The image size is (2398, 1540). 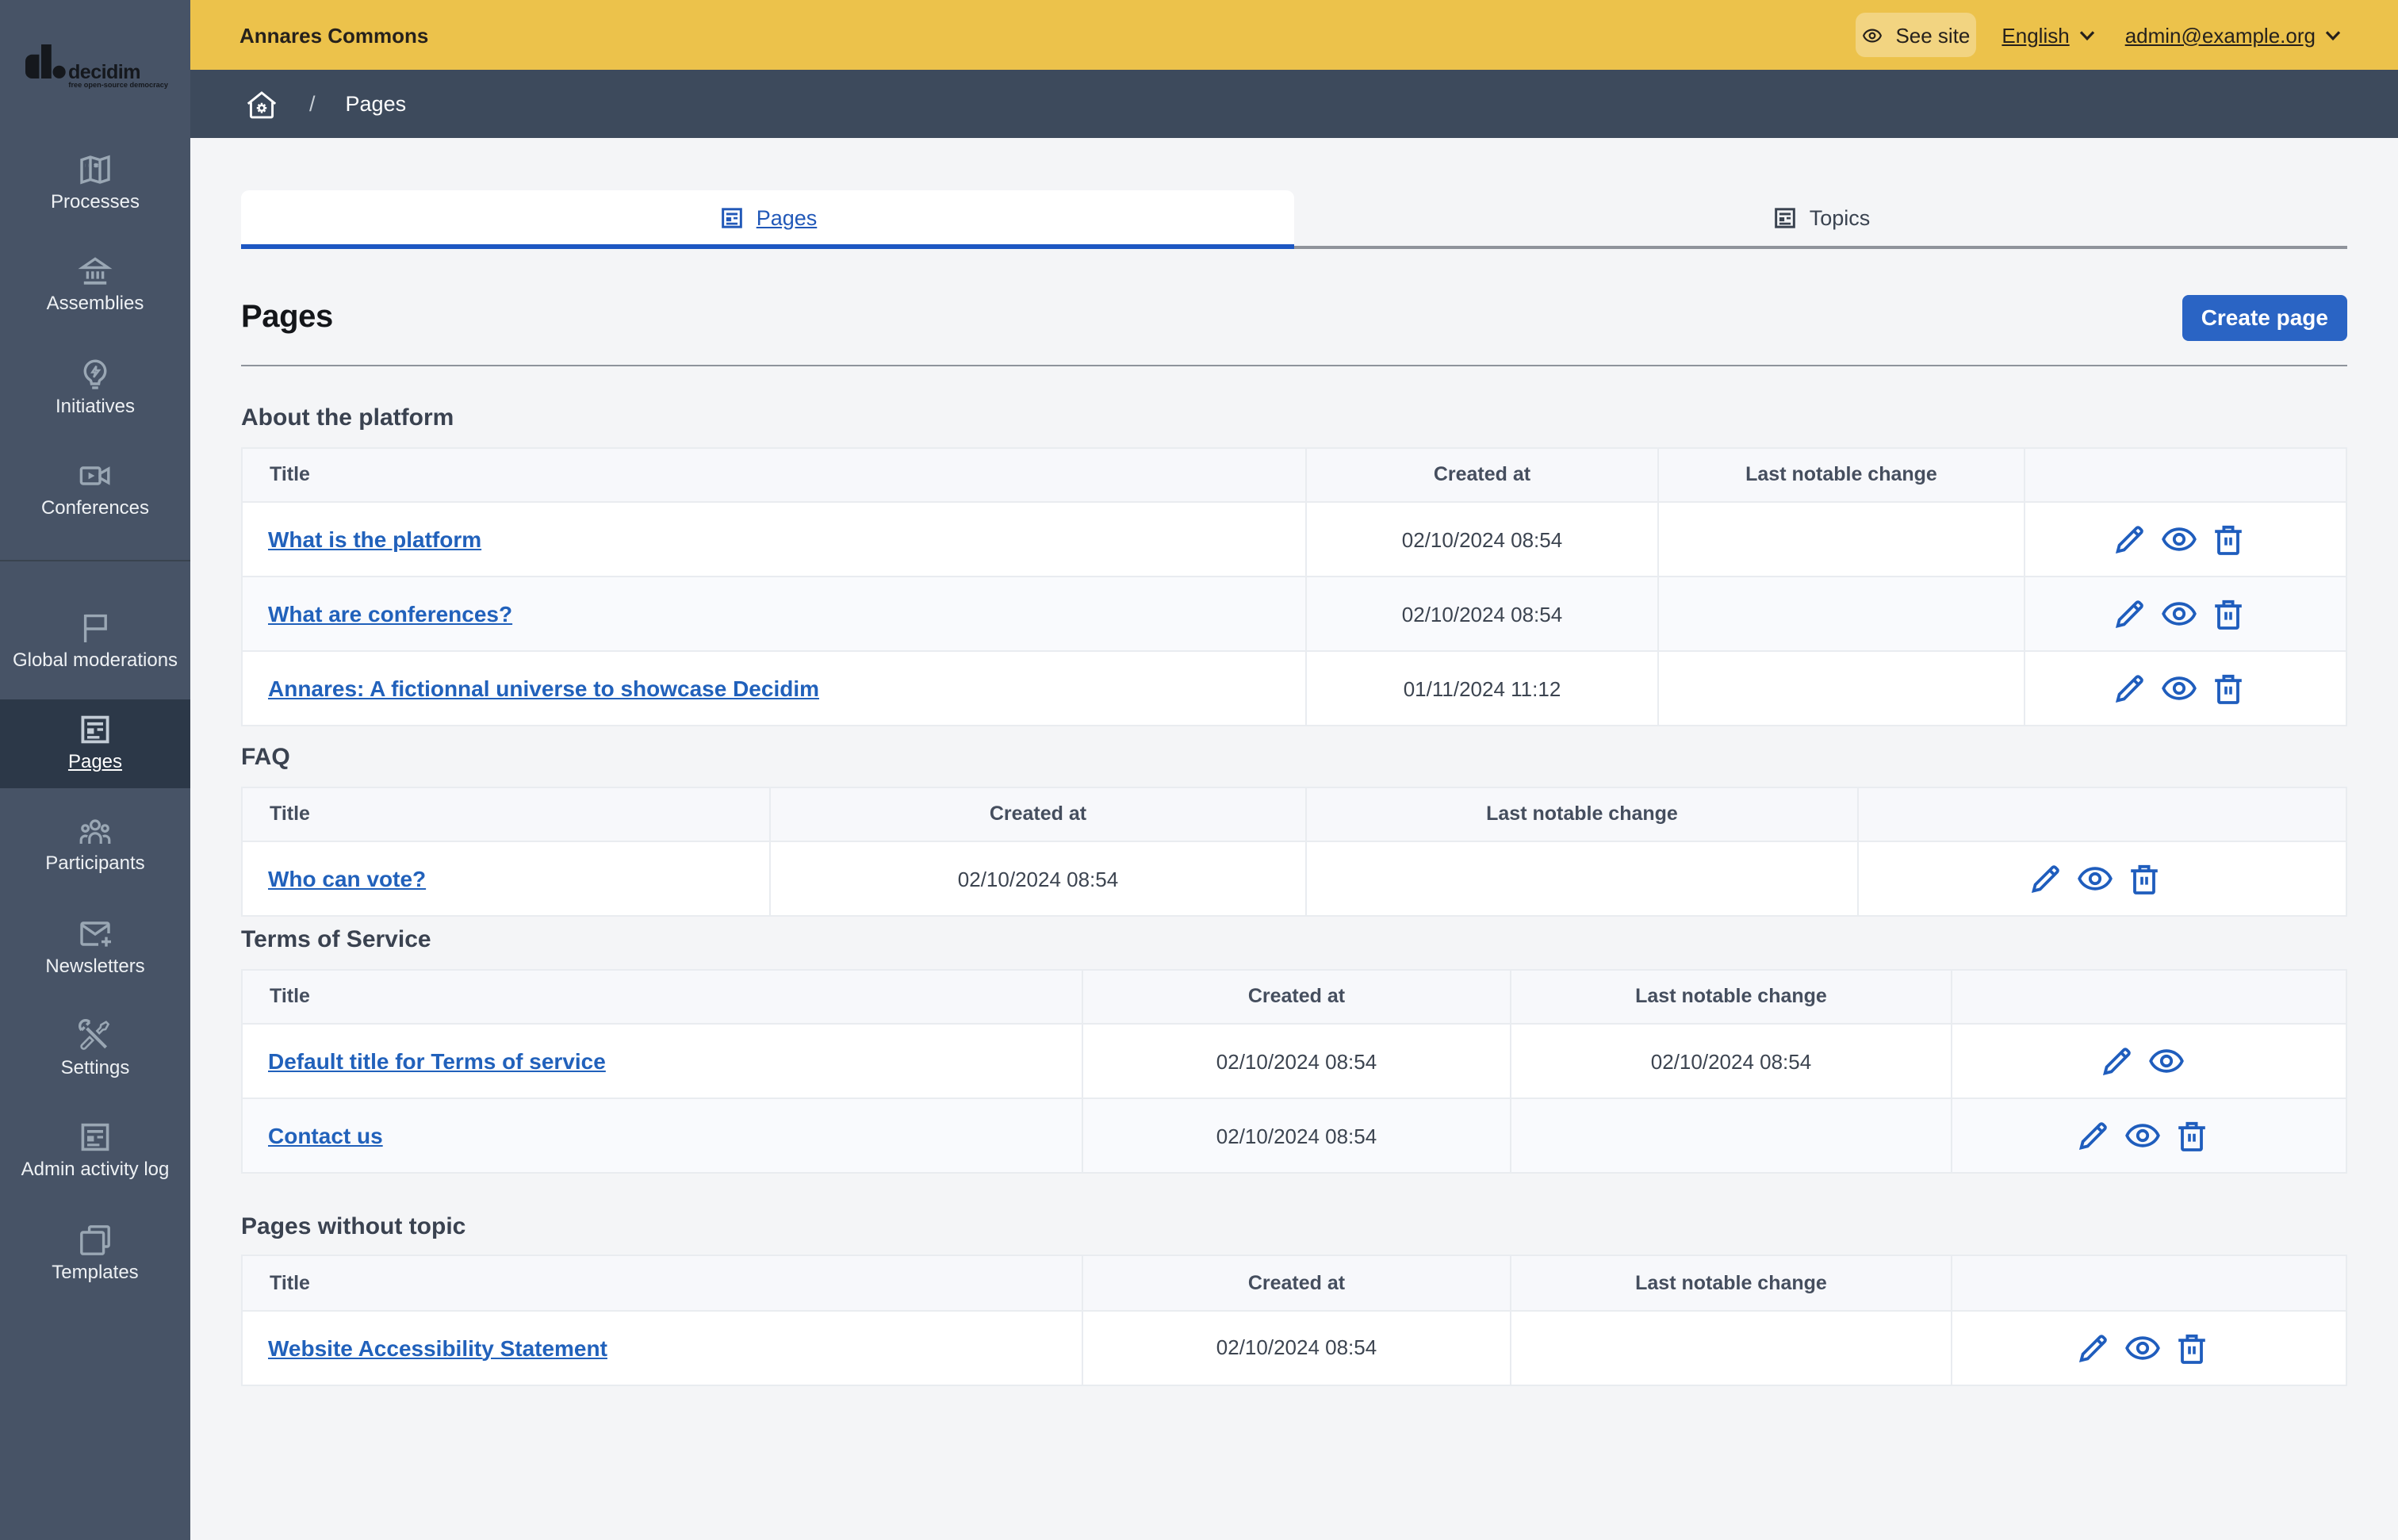 I want to click on svg-text: free open-source democracy, so click(x=118, y=85).